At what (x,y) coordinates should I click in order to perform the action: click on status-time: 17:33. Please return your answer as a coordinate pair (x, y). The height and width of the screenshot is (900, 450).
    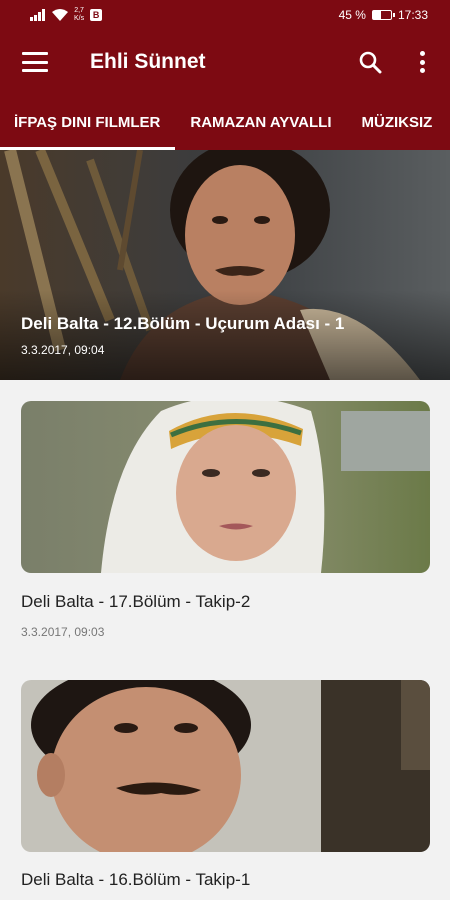
    Looking at the image, I should click on (412, 15).